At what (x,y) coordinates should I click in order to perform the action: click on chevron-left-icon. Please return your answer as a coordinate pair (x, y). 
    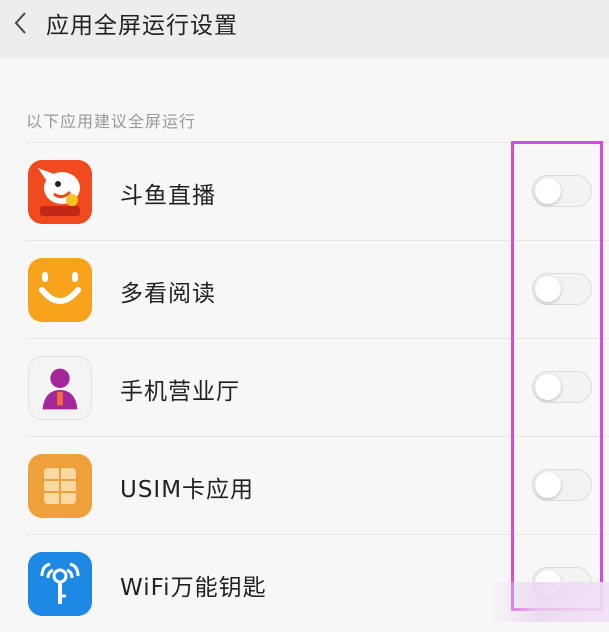
    Looking at the image, I should click on (20, 23).